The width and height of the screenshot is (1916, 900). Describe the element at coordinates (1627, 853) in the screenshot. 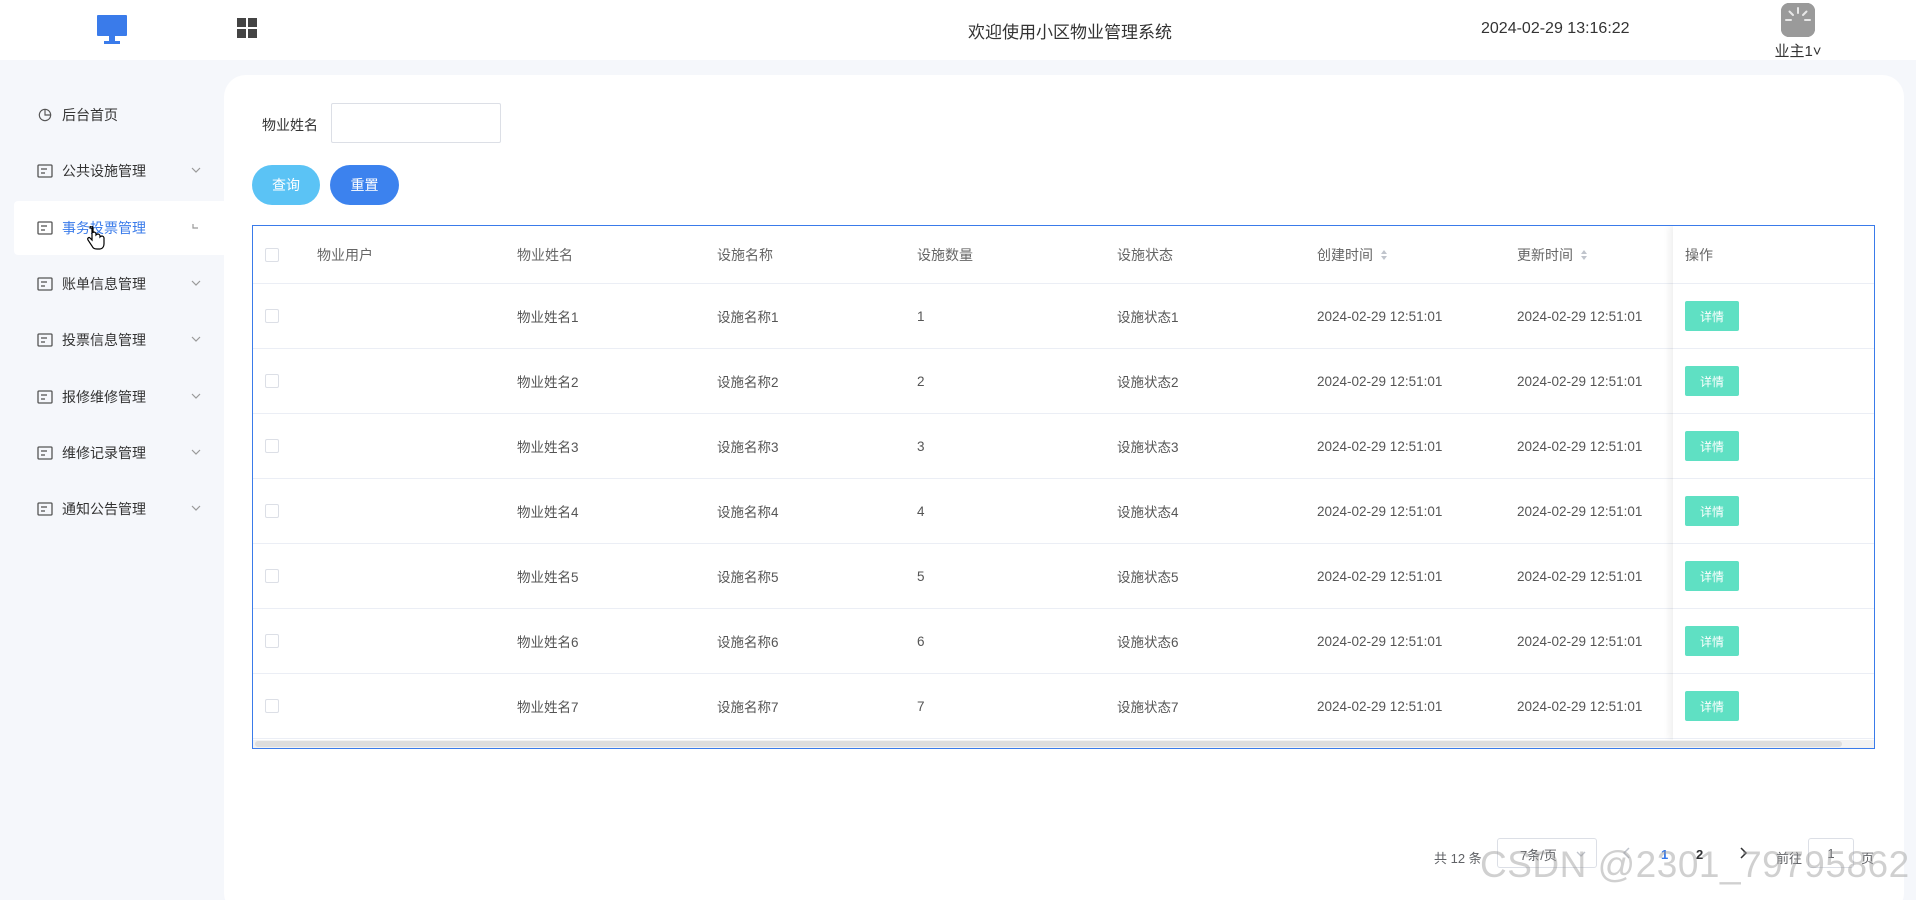

I see `prev-page-icon` at that location.